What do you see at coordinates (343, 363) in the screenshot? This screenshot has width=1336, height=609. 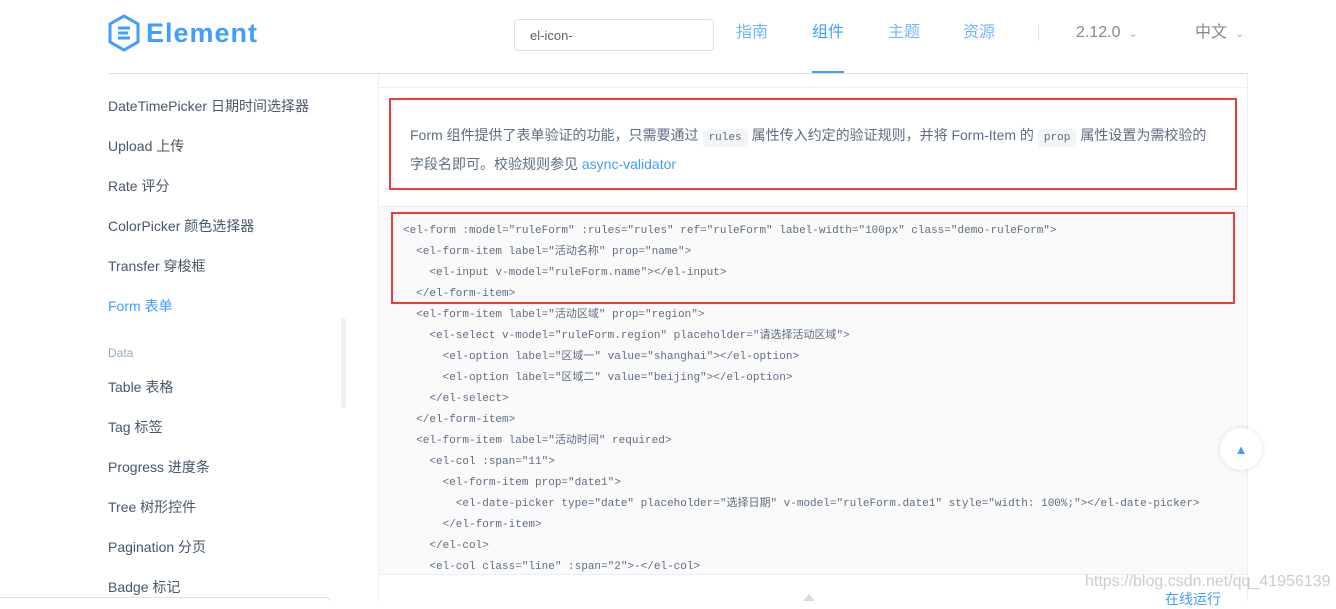 I see `sidebar-scrollbar` at bounding box center [343, 363].